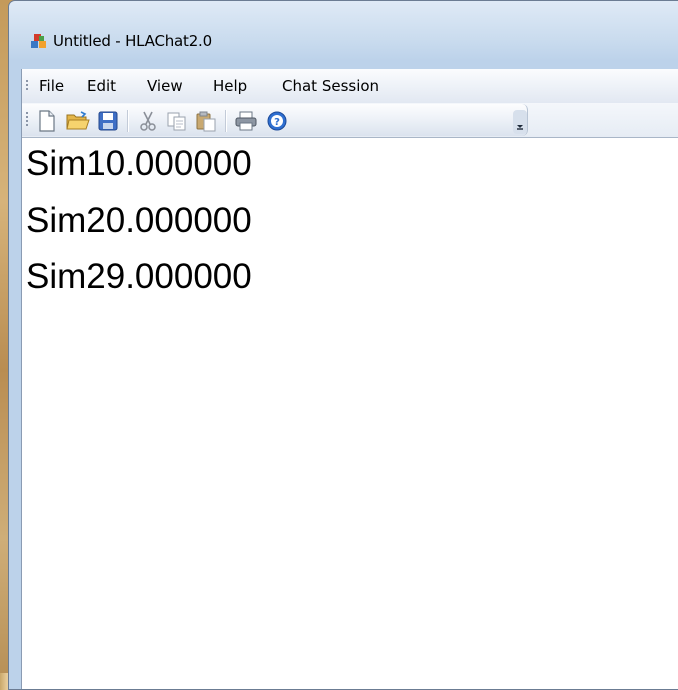  I want to click on toolbar-grip, so click(27, 120).